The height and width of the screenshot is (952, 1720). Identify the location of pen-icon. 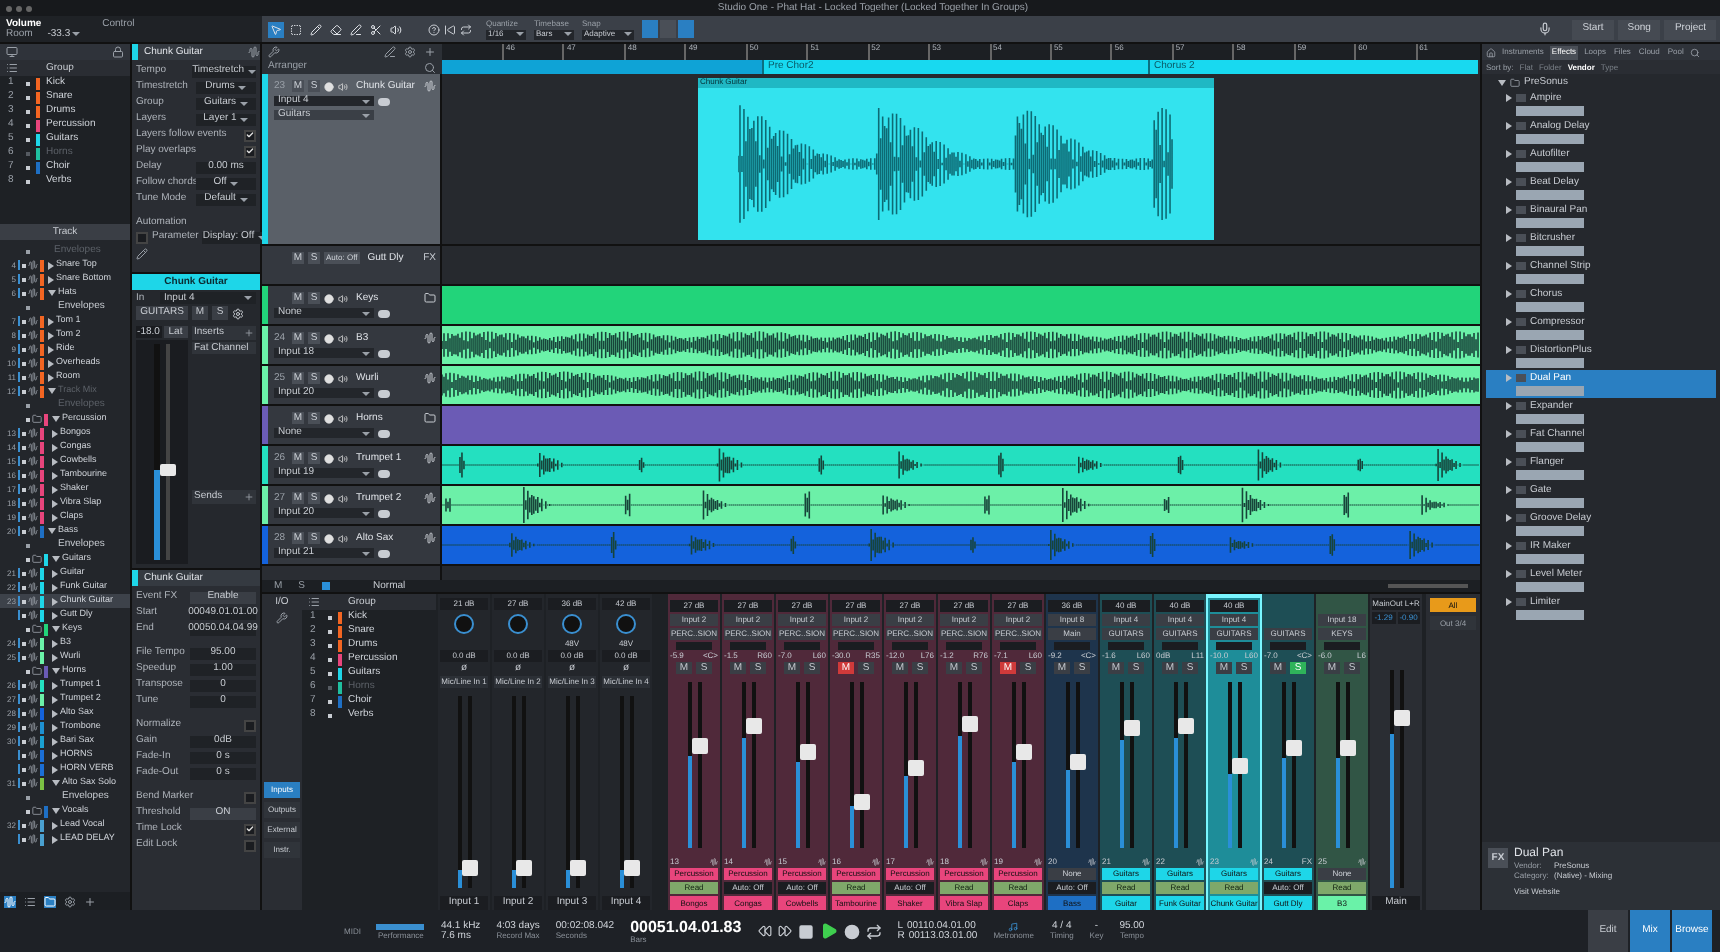
(356, 29).